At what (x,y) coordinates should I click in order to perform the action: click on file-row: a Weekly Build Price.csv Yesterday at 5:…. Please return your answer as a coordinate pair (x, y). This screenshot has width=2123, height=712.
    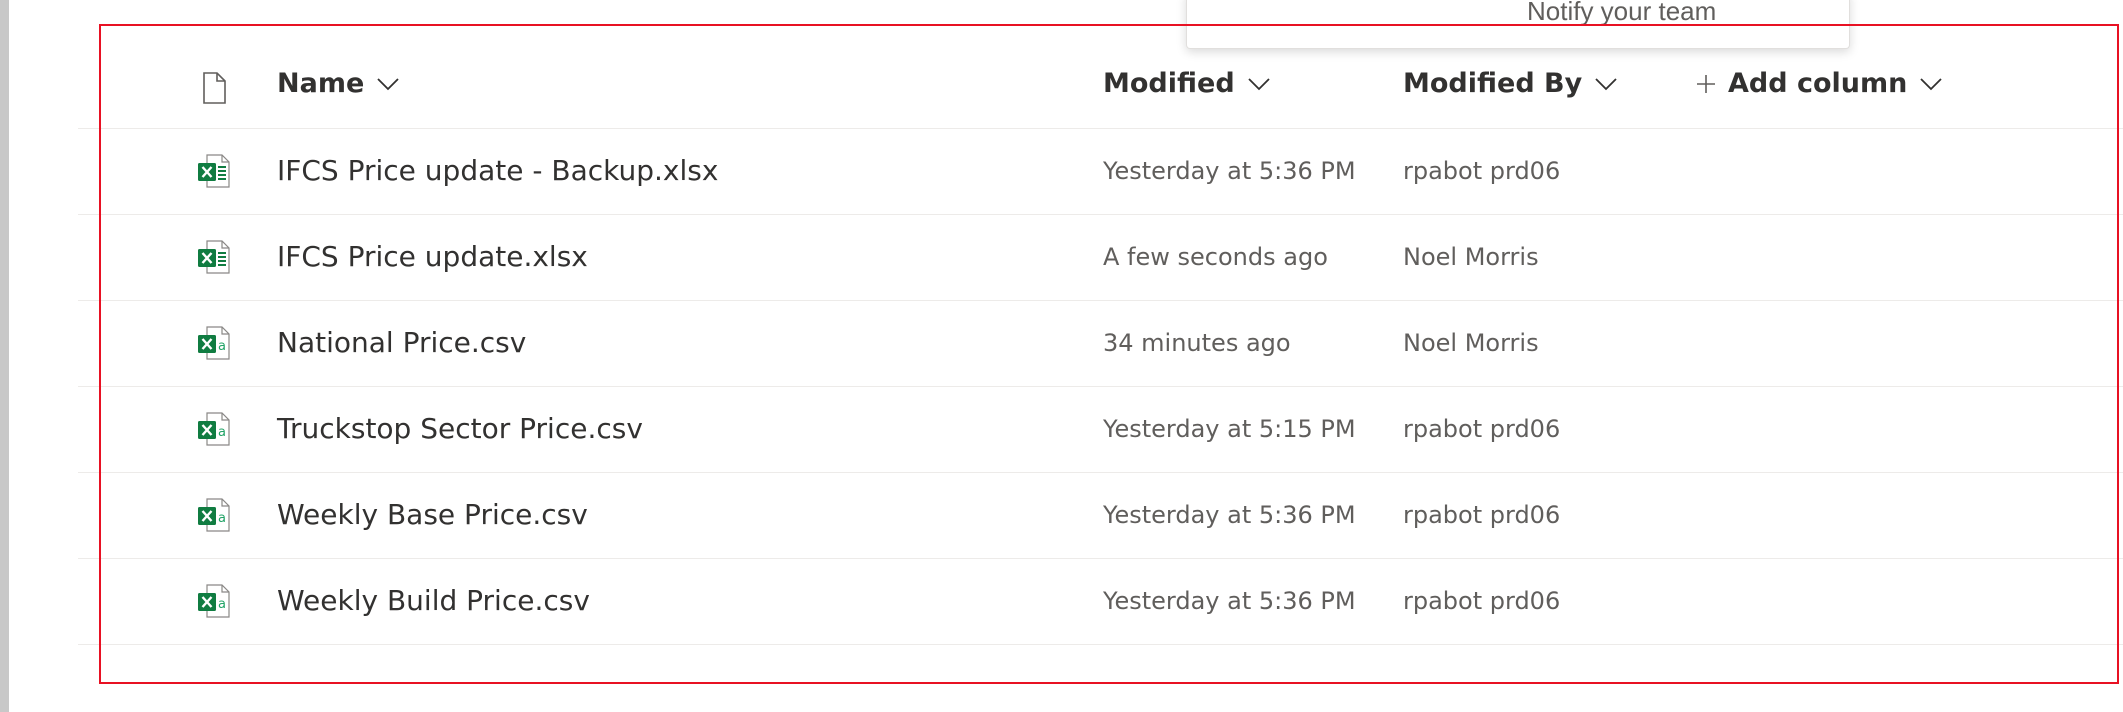
    Looking at the image, I should click on (1100, 602).